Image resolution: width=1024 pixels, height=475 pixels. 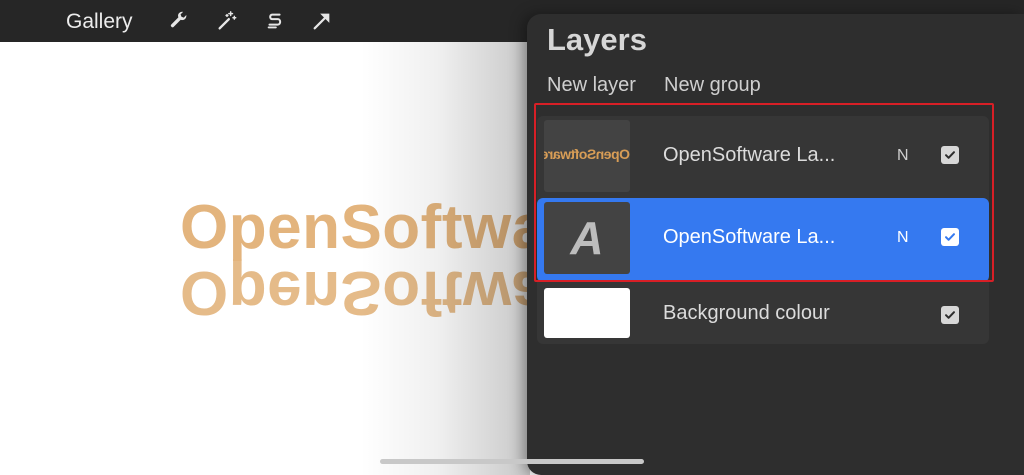 What do you see at coordinates (275, 21) in the screenshot?
I see `selection-s-icon` at bounding box center [275, 21].